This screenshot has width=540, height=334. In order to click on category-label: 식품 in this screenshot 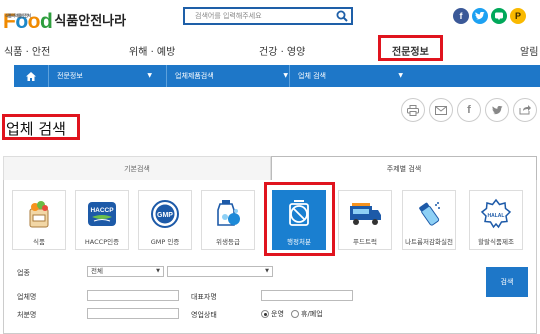, I will do `click(39, 242)`.